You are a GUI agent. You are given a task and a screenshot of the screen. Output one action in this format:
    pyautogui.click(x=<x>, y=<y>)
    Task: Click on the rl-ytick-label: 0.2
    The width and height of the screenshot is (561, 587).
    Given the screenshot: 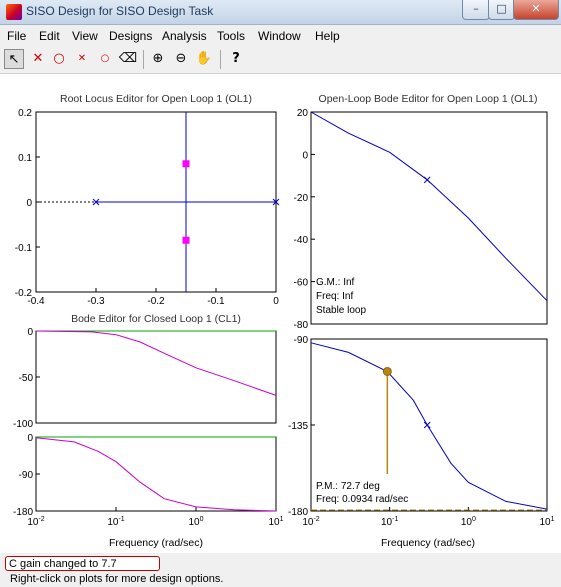 What is the action you would take?
    pyautogui.click(x=25, y=113)
    